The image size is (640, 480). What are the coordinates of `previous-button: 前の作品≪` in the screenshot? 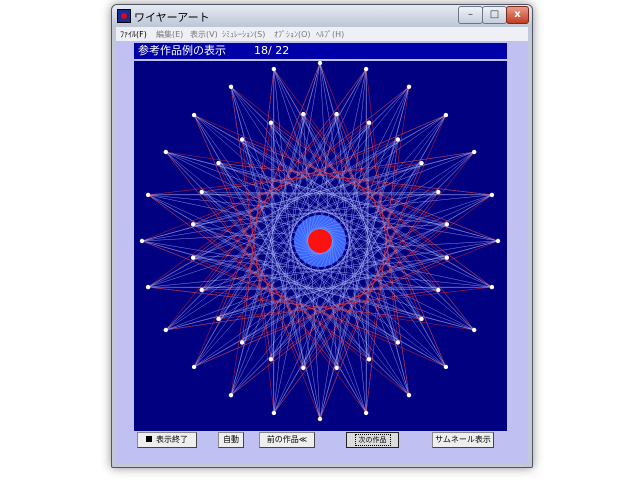 It's located at (287, 440).